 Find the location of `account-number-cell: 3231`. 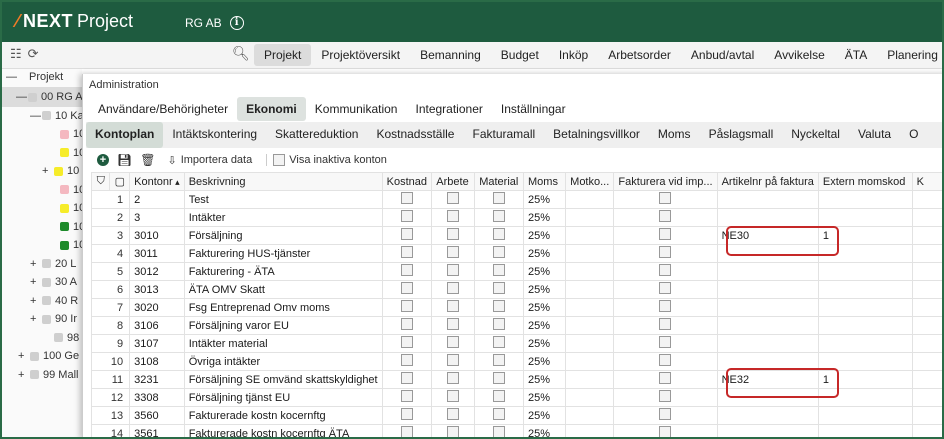

account-number-cell: 3231 is located at coordinates (157, 379).